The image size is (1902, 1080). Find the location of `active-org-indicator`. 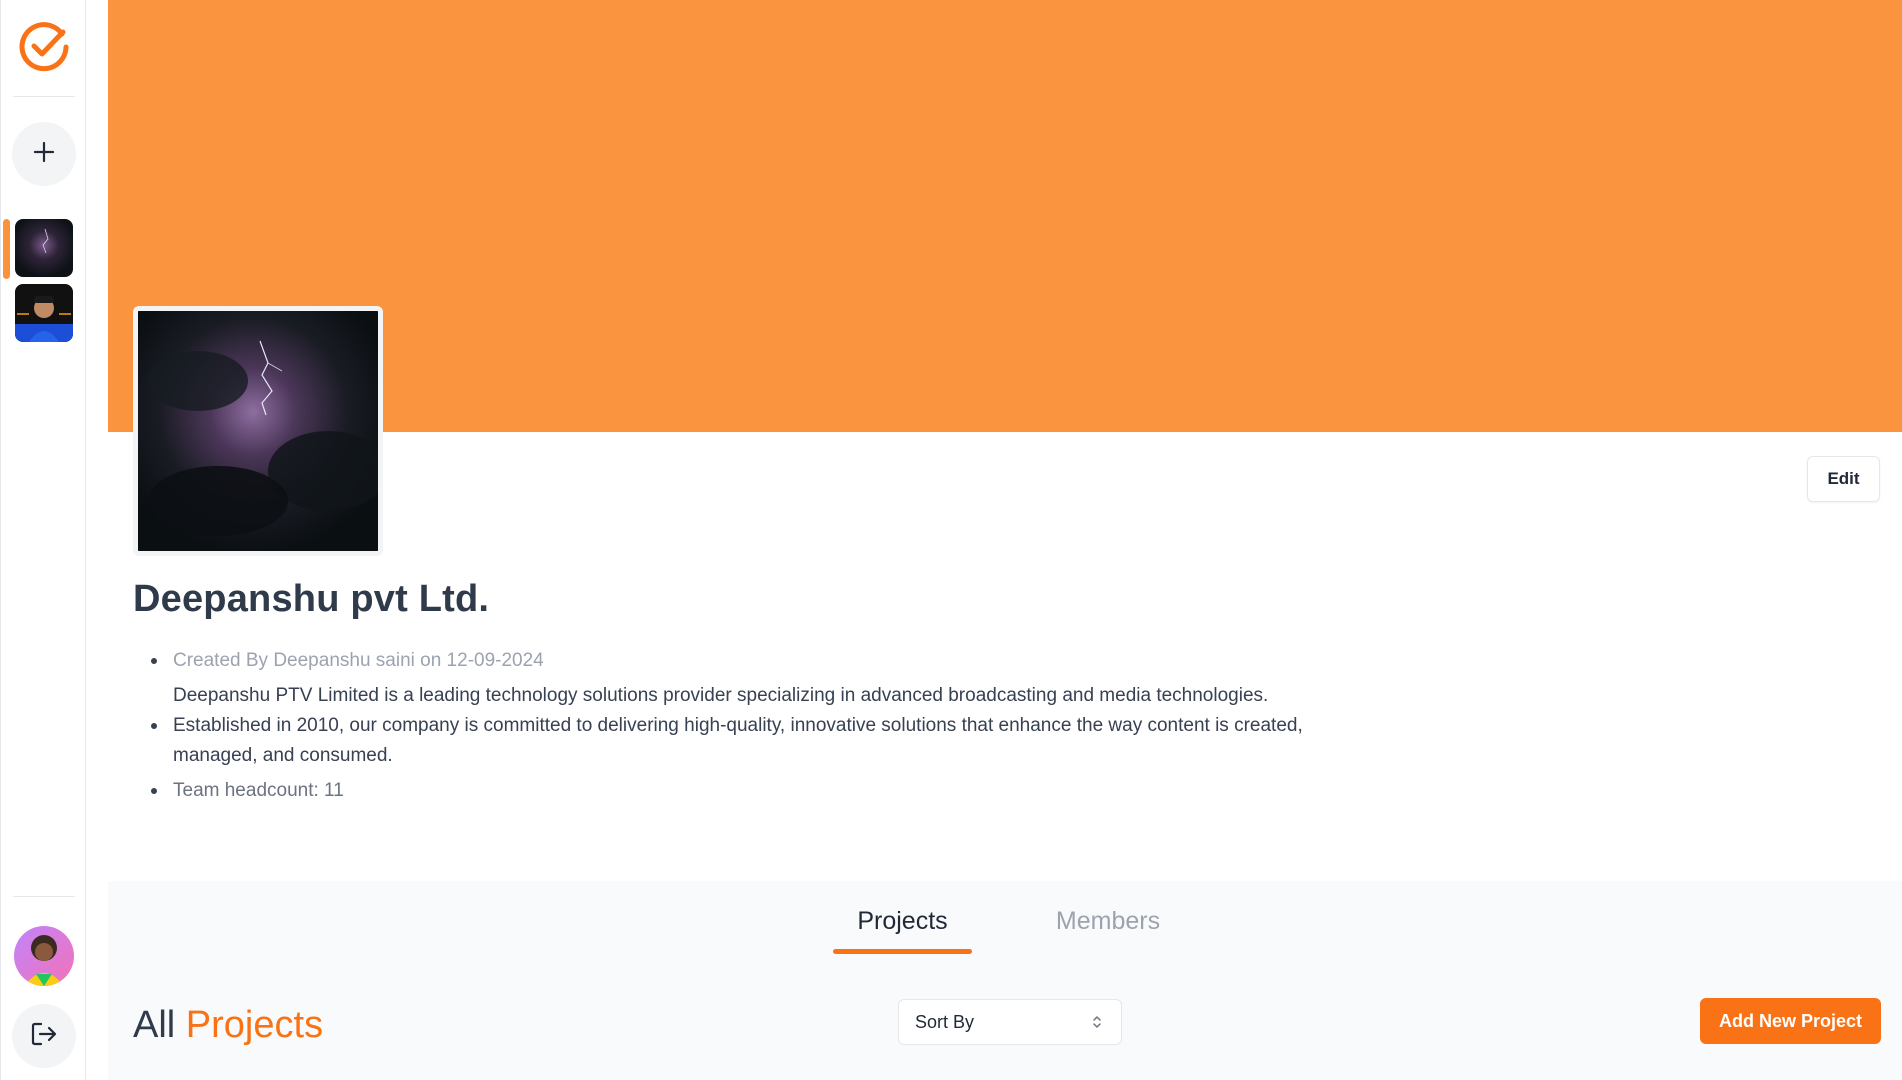

active-org-indicator is located at coordinates (6, 249).